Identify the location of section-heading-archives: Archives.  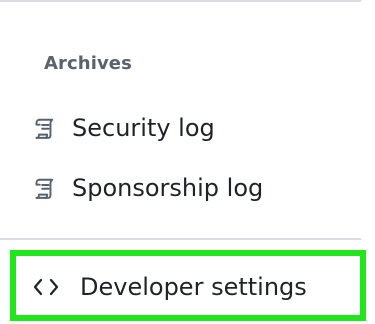
(88, 63).